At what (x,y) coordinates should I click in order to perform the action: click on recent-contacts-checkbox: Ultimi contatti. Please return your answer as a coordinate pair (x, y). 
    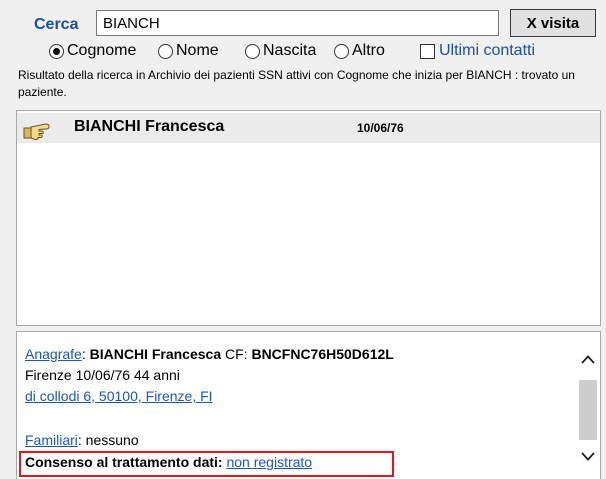
    Looking at the image, I should click on (477, 51).